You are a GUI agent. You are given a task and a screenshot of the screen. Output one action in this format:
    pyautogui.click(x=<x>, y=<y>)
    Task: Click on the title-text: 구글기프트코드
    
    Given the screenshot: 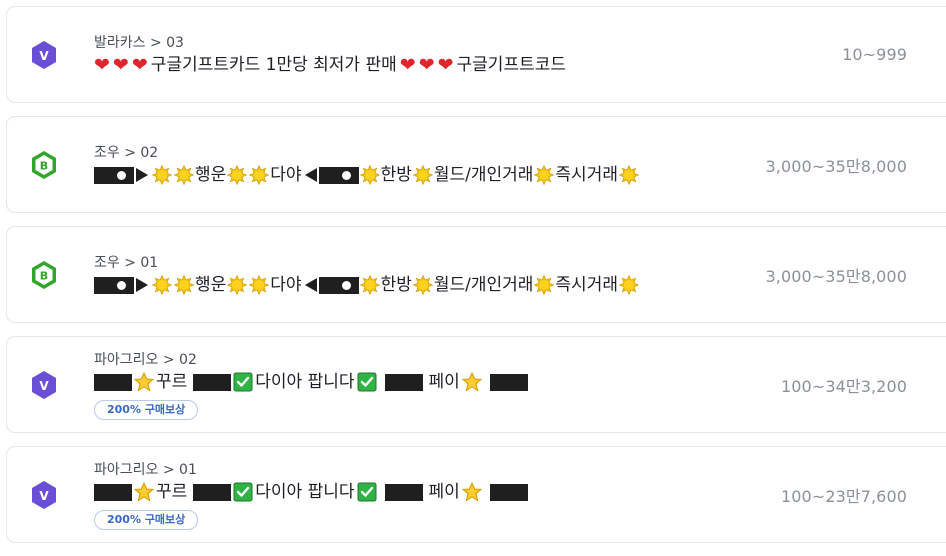 What is the action you would take?
    pyautogui.click(x=511, y=65)
    